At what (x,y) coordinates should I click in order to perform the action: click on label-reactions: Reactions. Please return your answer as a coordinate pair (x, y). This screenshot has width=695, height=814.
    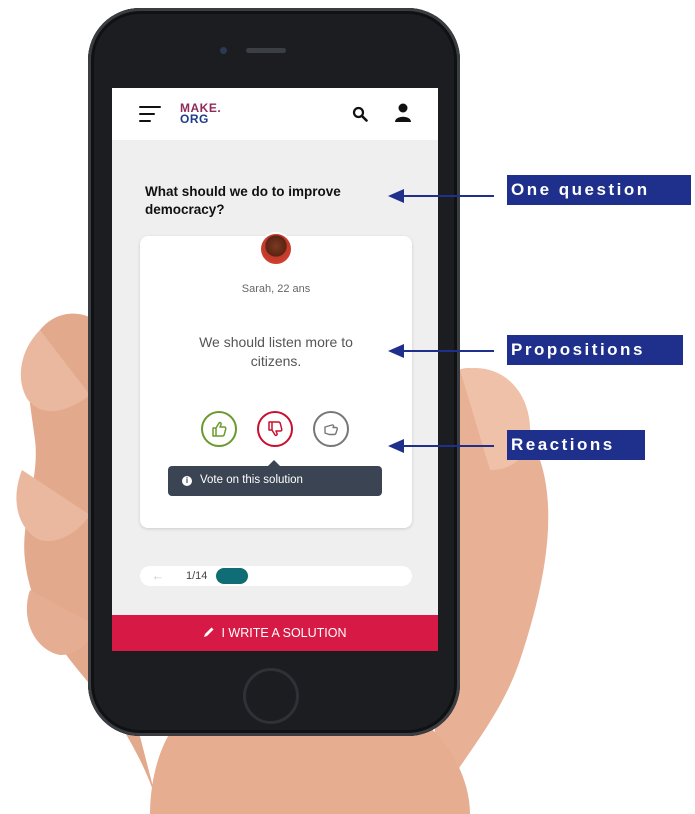
    Looking at the image, I should click on (576, 445).